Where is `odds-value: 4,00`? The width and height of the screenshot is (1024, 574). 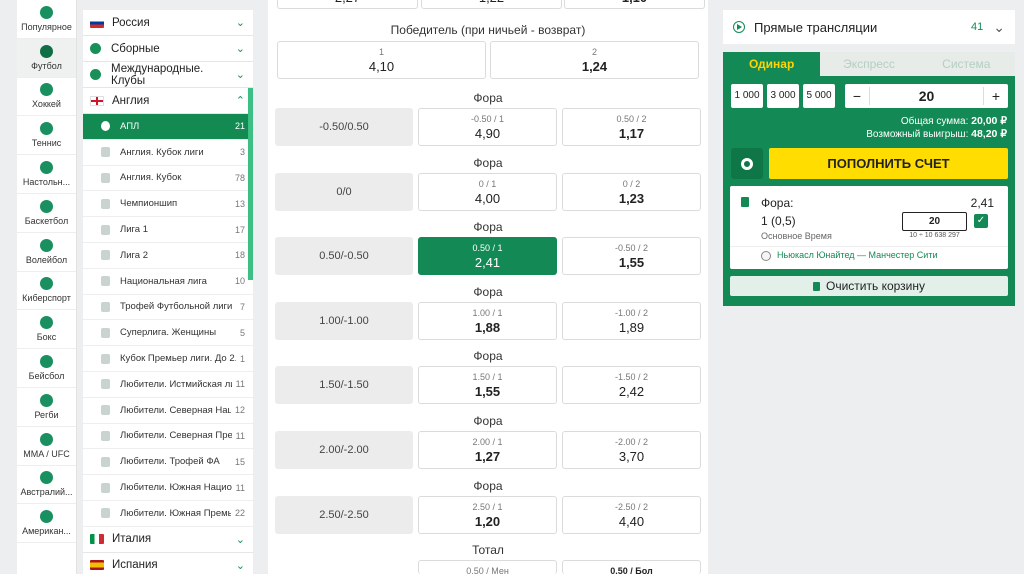
odds-value: 4,00 is located at coordinates (487, 198).